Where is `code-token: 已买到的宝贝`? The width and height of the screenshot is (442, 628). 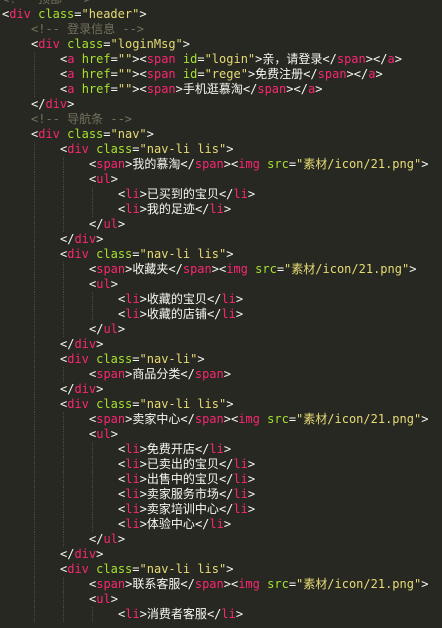
code-token: 已买到的宝贝 is located at coordinates (182, 194).